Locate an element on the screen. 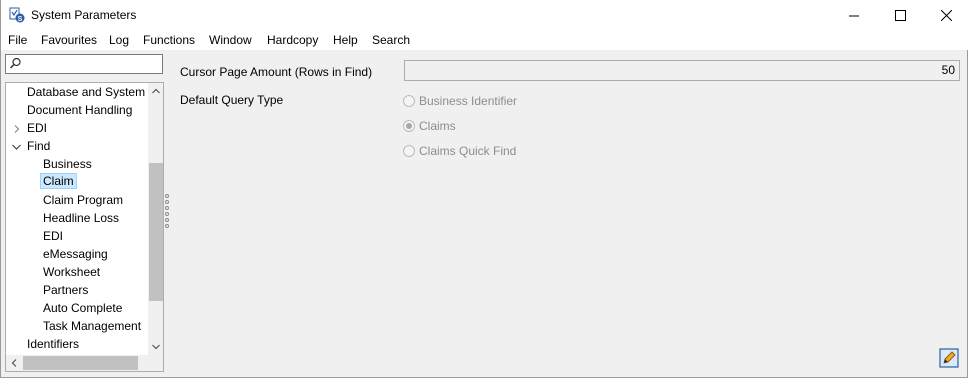 This screenshot has width=969, height=379. tree-item-auto-complete: Auto Complete is located at coordinates (82, 308).